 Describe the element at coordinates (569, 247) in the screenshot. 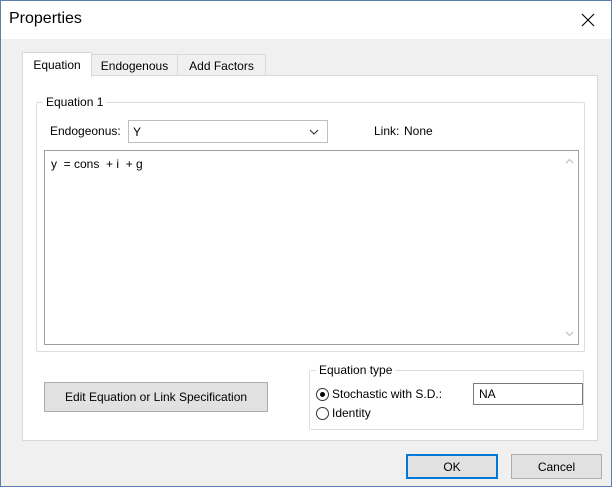

I see `vertical-scrollbar` at that location.